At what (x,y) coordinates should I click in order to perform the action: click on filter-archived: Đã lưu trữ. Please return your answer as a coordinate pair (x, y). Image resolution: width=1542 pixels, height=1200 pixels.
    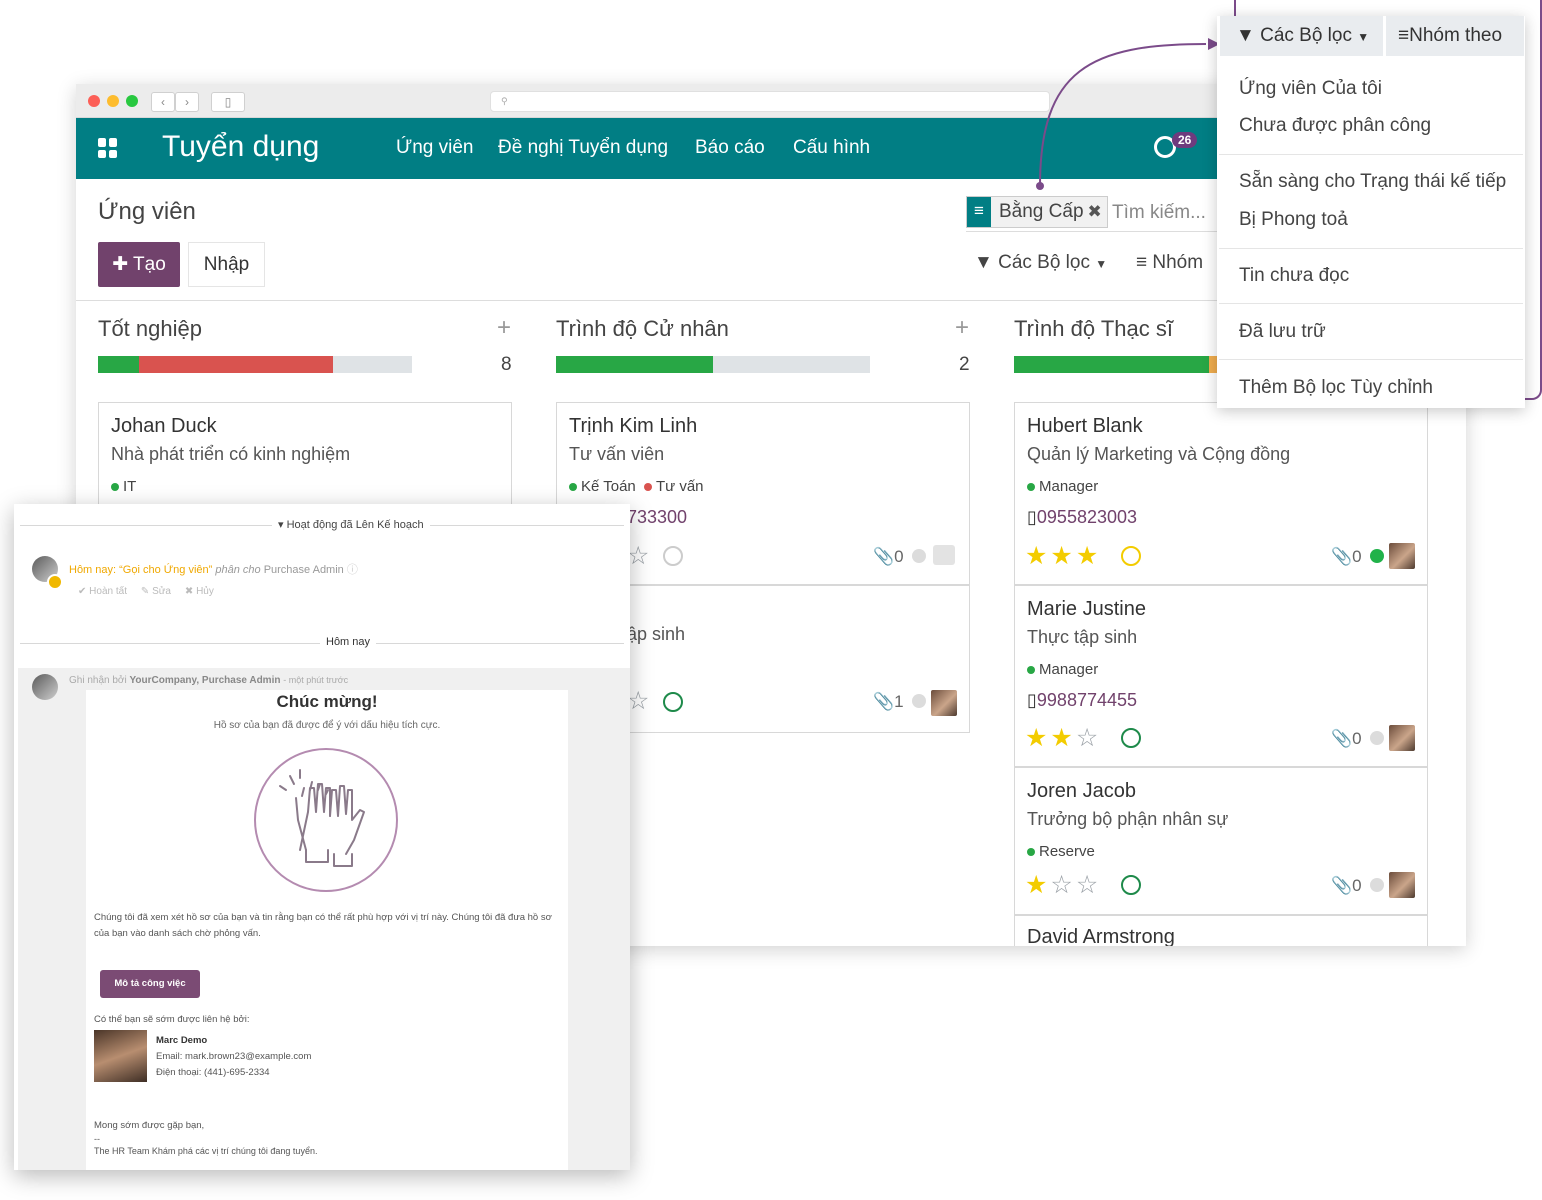
    Looking at the image, I should click on (1282, 332).